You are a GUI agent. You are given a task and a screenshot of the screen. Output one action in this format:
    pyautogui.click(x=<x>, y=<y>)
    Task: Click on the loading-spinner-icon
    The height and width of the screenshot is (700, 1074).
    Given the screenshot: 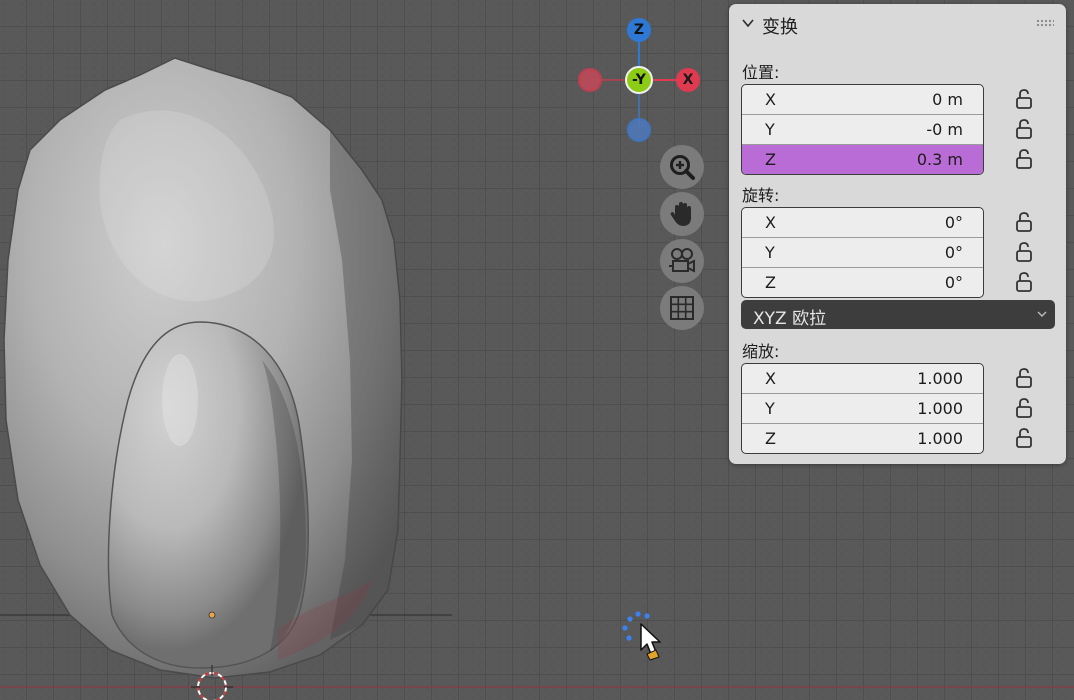 What is the action you would take?
    pyautogui.click(x=641, y=636)
    